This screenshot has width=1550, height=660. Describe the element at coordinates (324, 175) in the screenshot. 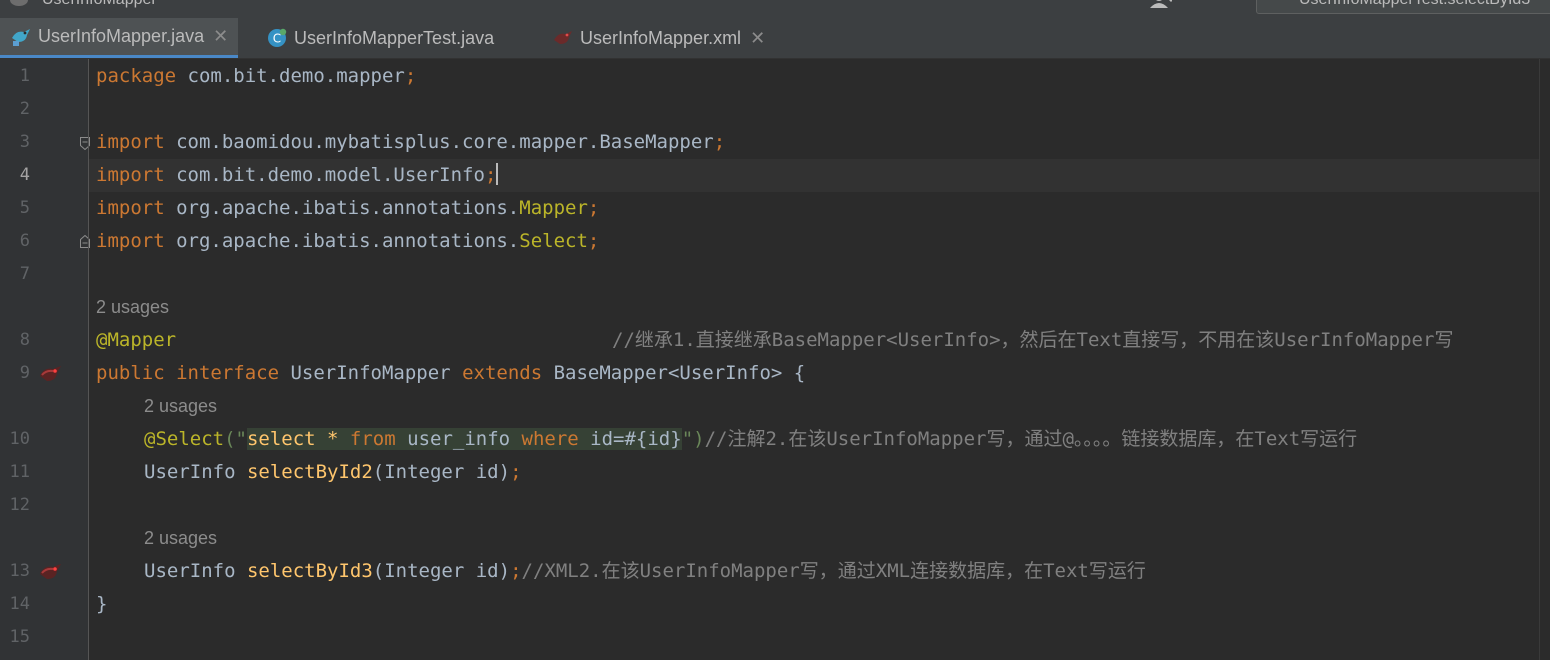

I see `import-path: com.bit.demo.model.UserInfo` at that location.